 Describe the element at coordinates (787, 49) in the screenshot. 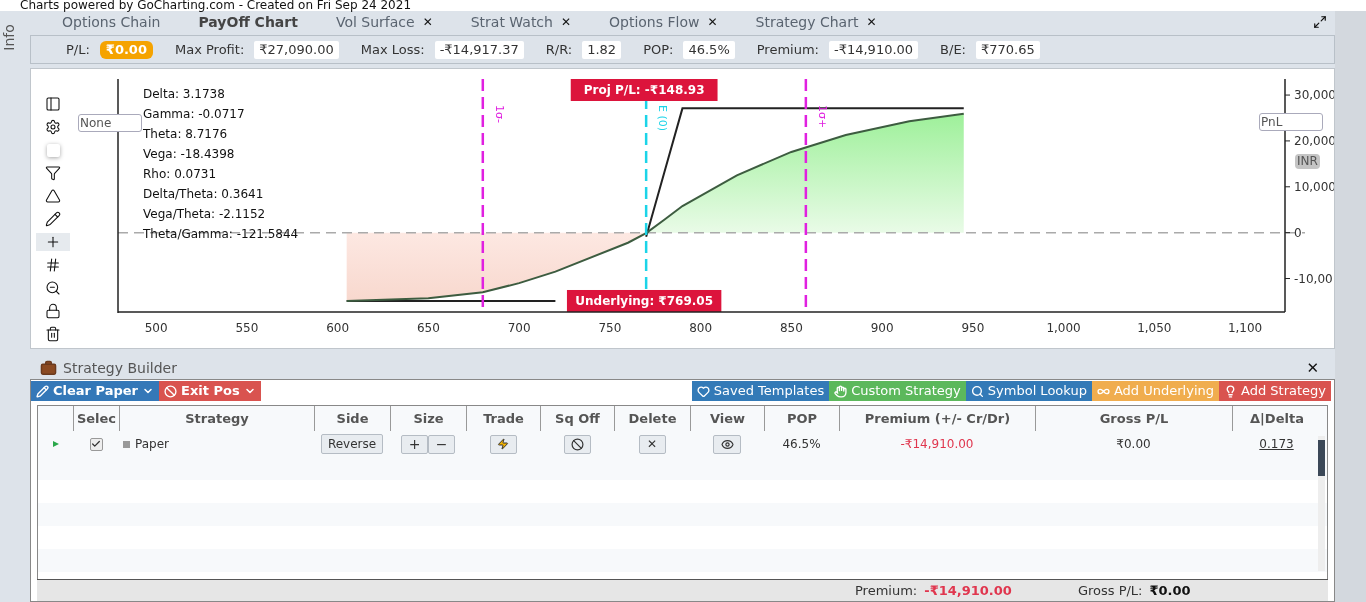

I see `stat-label: Premium:` at that location.